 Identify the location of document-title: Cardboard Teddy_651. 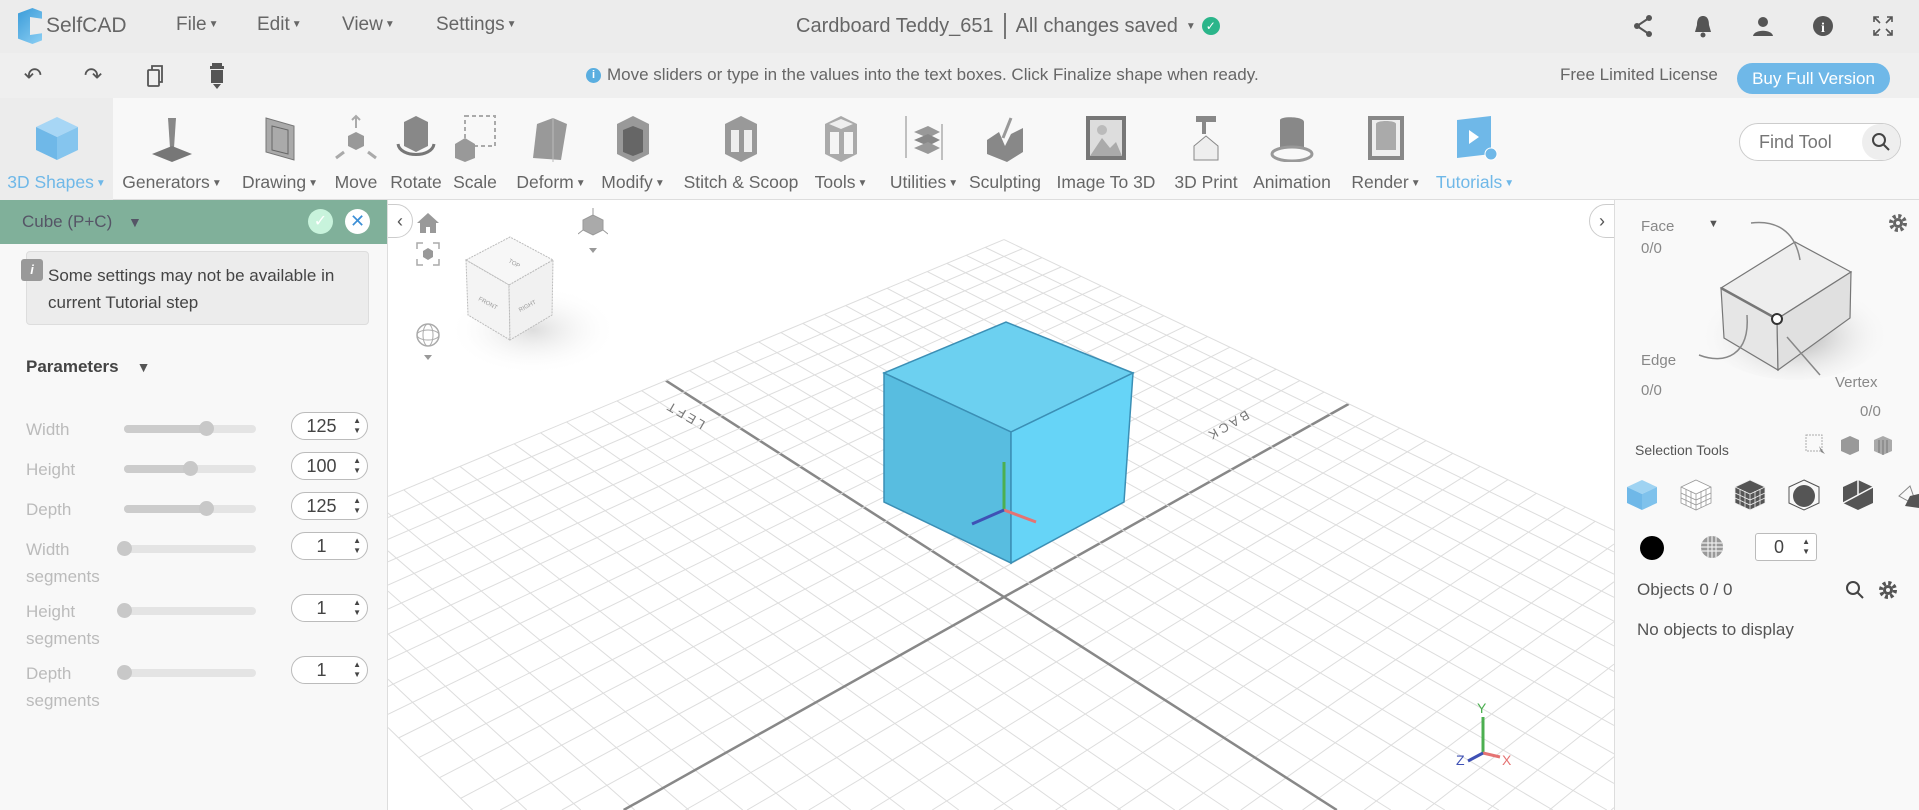
(895, 26).